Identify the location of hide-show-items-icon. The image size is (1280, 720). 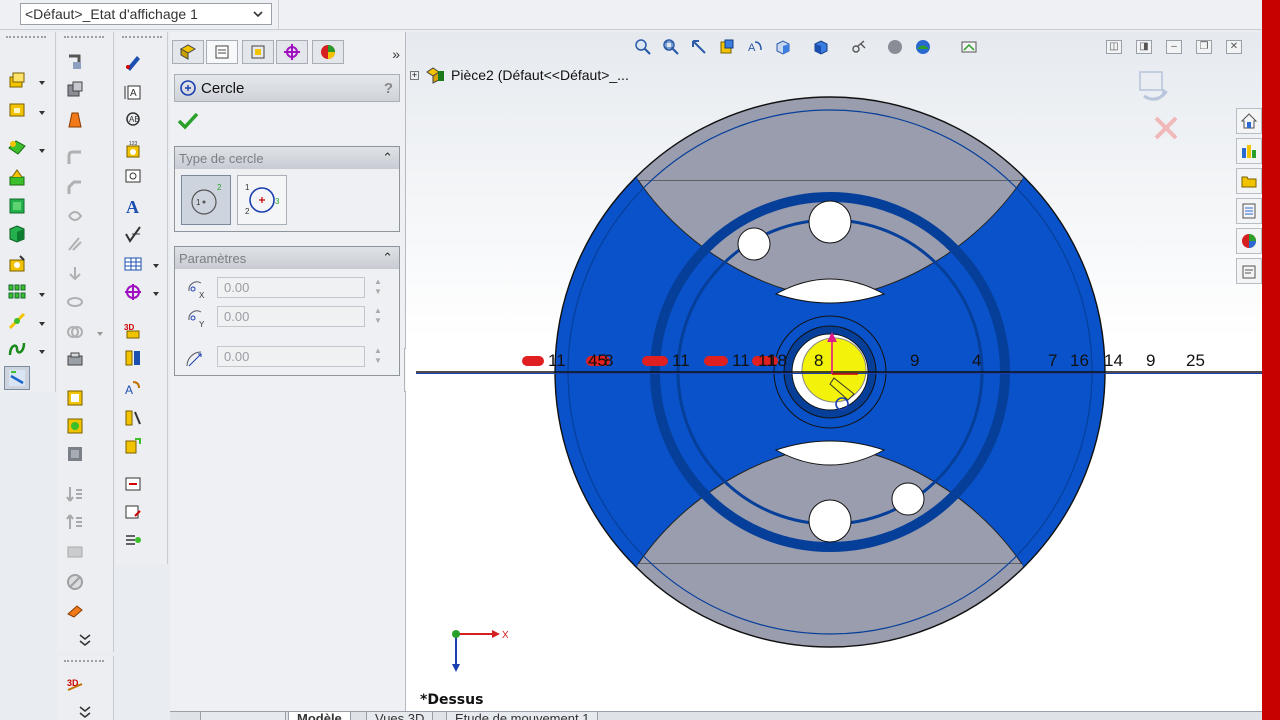
(859, 47).